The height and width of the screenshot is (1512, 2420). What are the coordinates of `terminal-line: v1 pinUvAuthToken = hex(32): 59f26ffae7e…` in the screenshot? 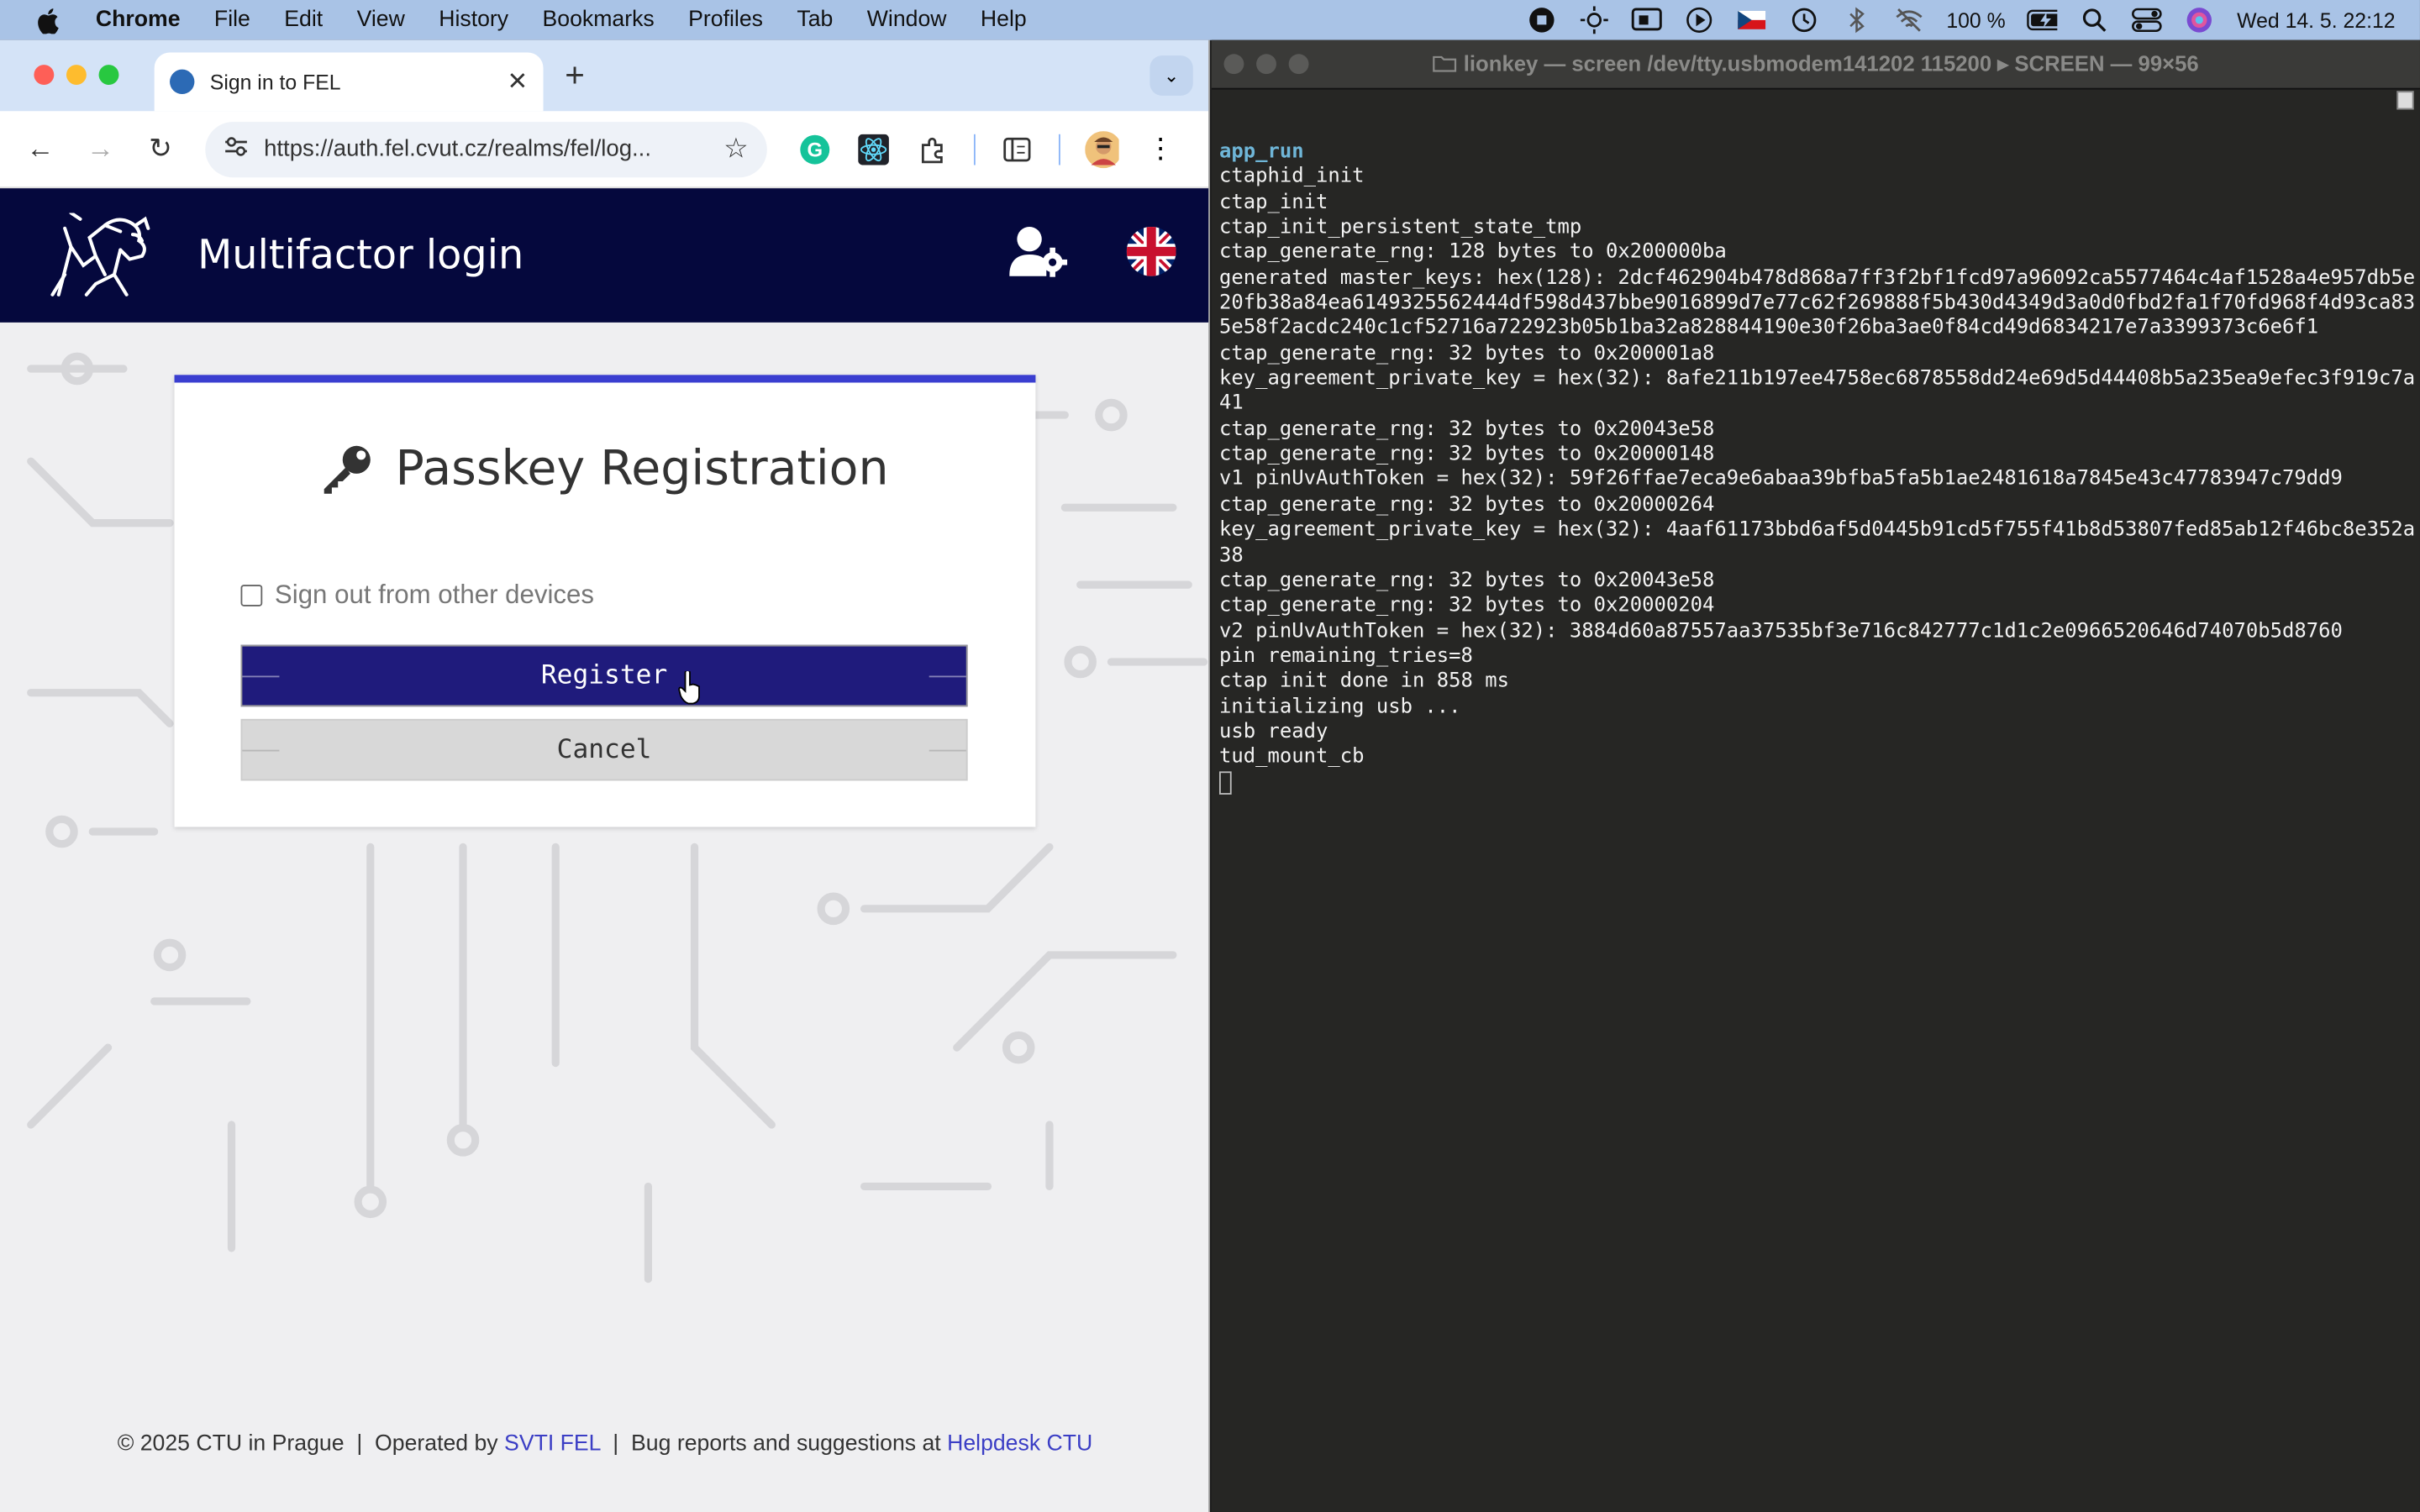 It's located at (1781, 479).